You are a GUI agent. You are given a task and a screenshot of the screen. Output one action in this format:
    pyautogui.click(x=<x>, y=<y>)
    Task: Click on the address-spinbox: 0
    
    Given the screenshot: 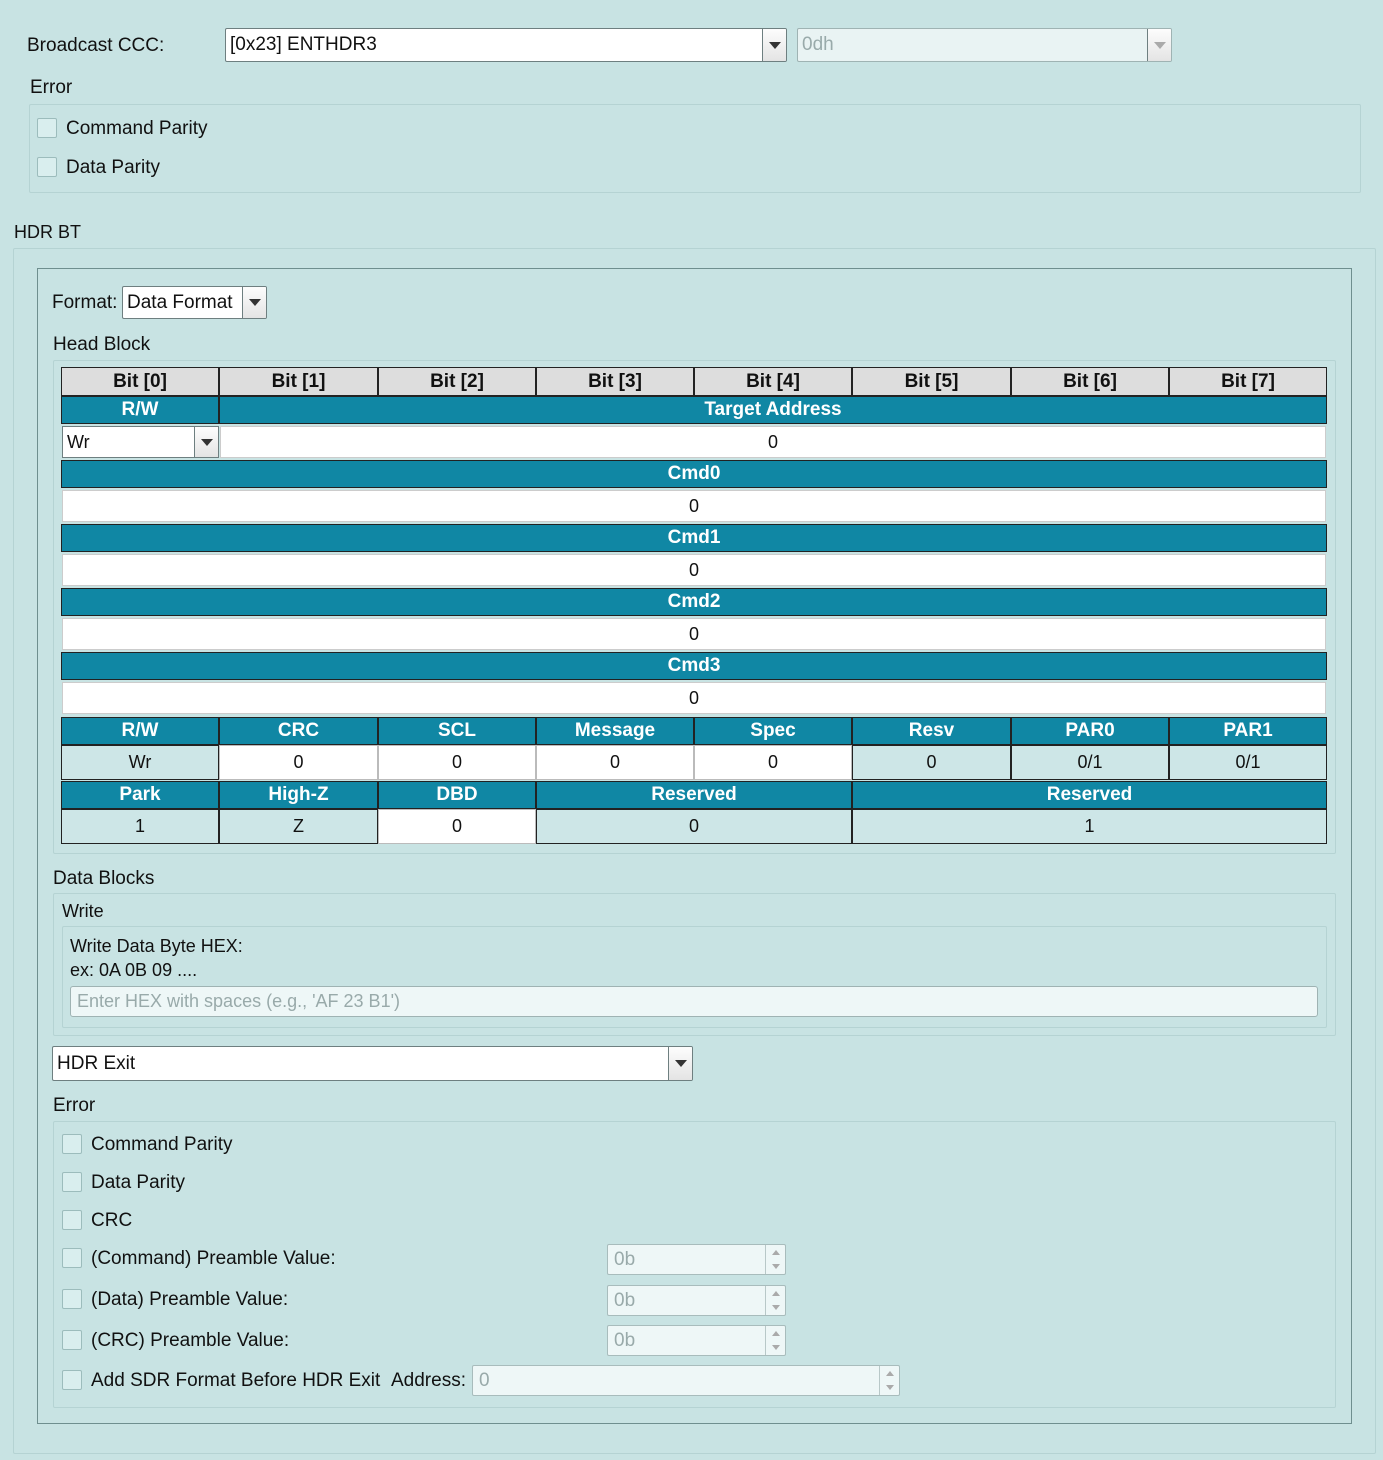 What is the action you would take?
    pyautogui.click(x=686, y=1380)
    